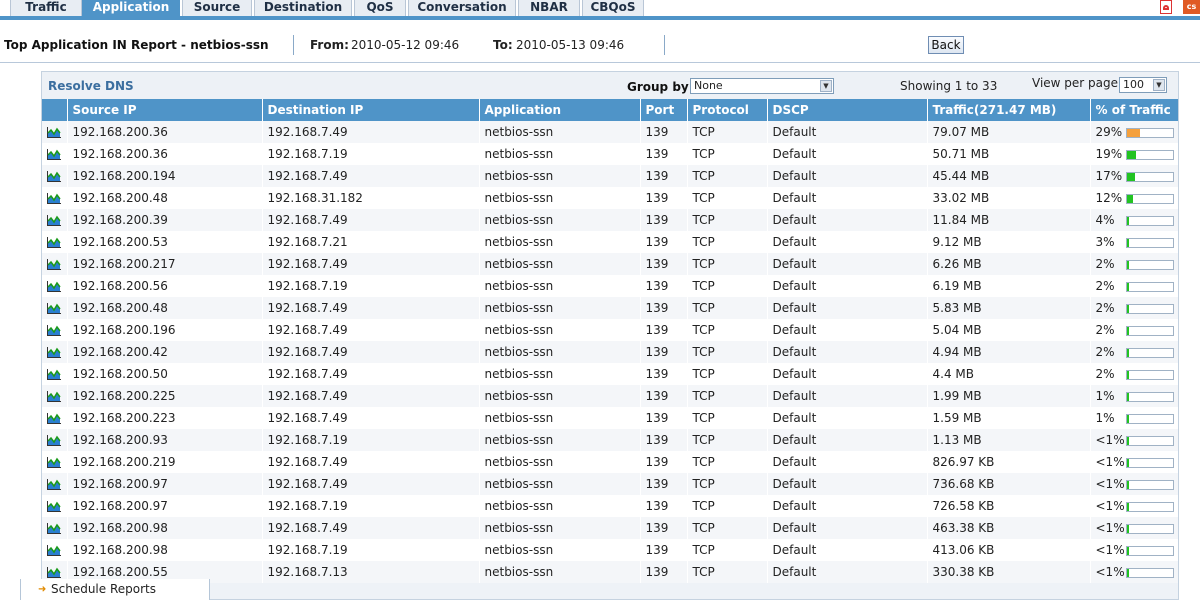 The height and width of the screenshot is (600, 1200). Describe the element at coordinates (727, 110) in the screenshot. I see `header-protocol: Protocol` at that location.